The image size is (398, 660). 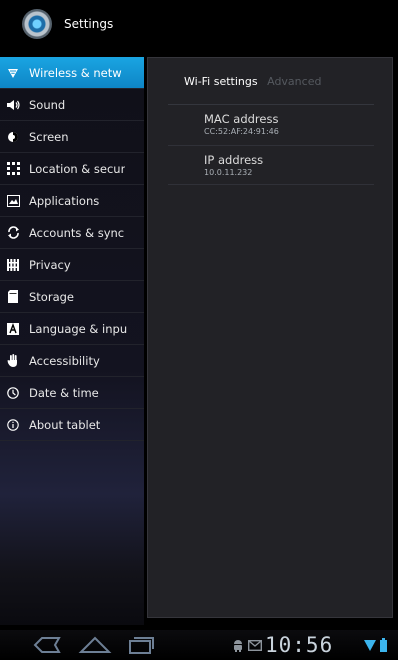 I want to click on sidebar-item-label: Date & time, so click(x=64, y=392).